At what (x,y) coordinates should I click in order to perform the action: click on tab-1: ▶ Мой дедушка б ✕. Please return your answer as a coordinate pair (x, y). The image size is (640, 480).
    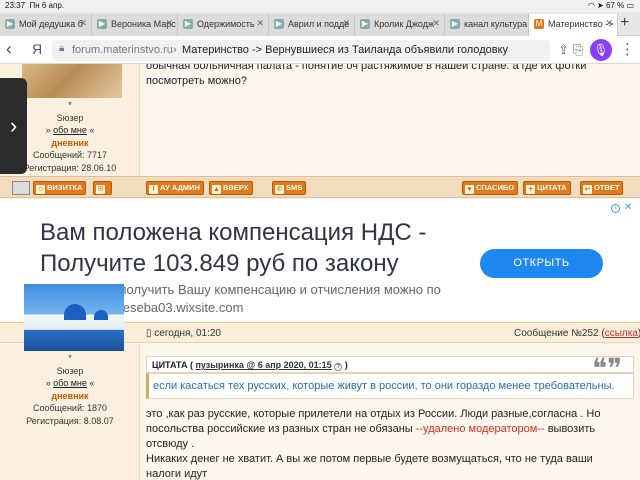
    Looking at the image, I should click on (46, 25).